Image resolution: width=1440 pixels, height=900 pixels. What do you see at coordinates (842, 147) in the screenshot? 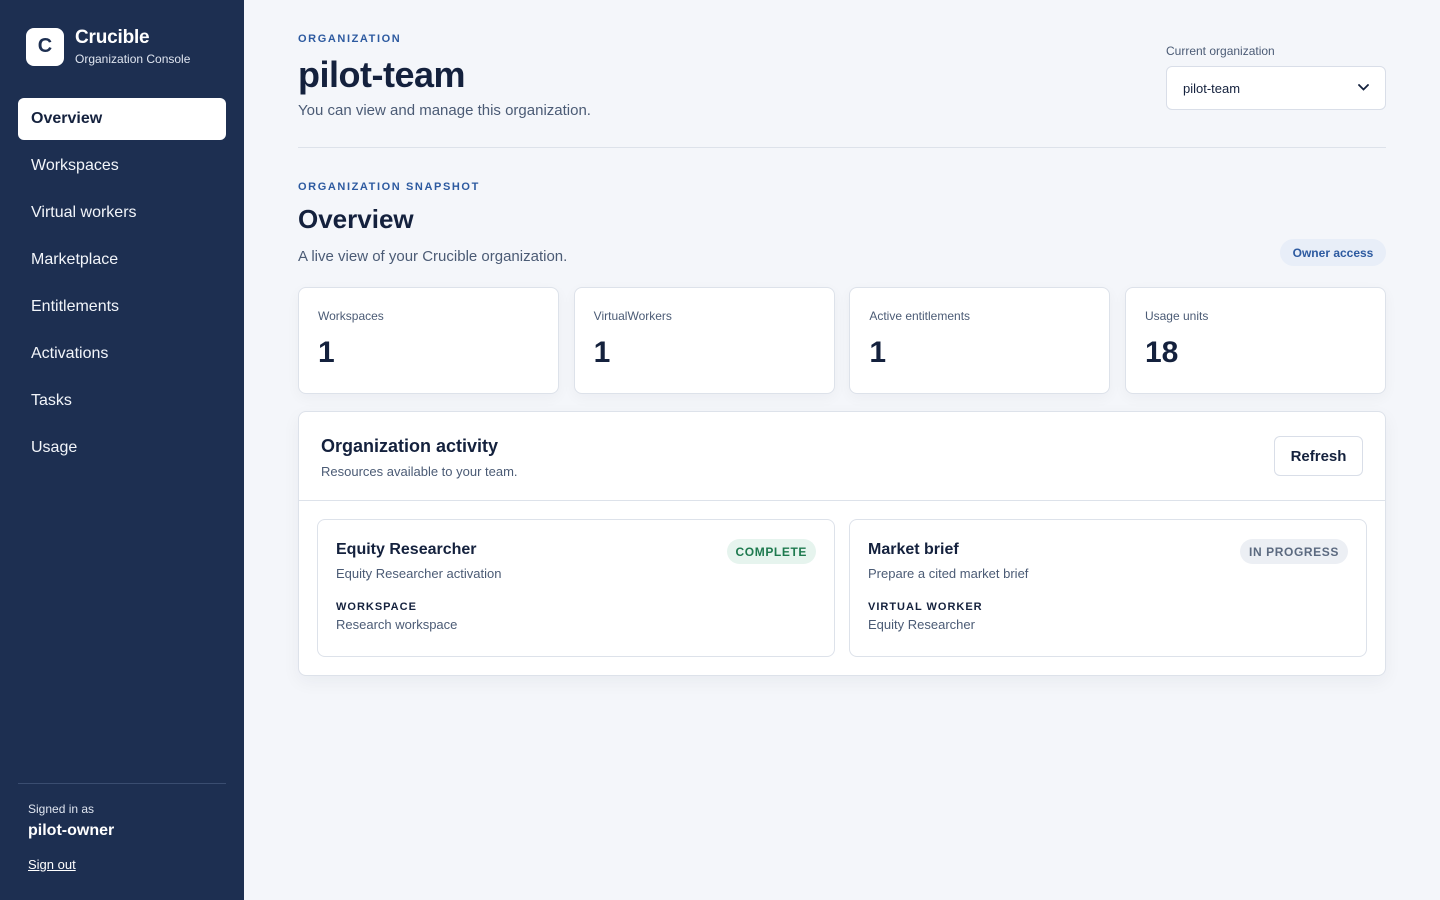
I see `header-divider` at bounding box center [842, 147].